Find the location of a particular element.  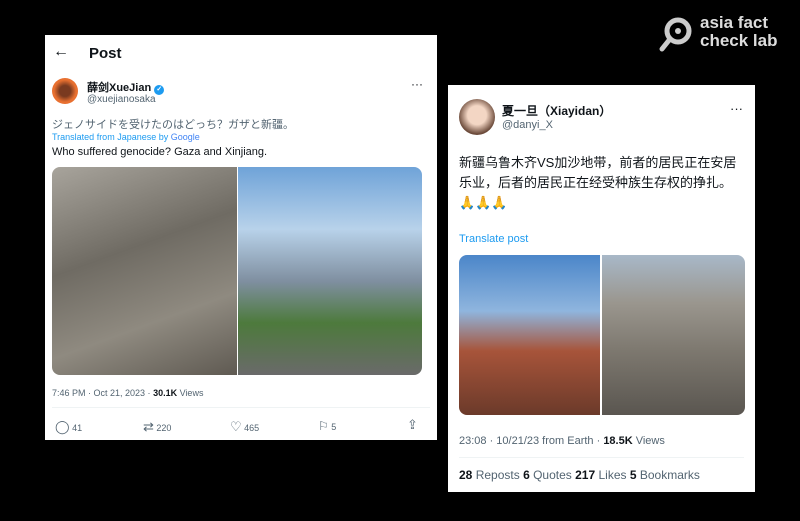

image-city-urumqi is located at coordinates (330, 271).